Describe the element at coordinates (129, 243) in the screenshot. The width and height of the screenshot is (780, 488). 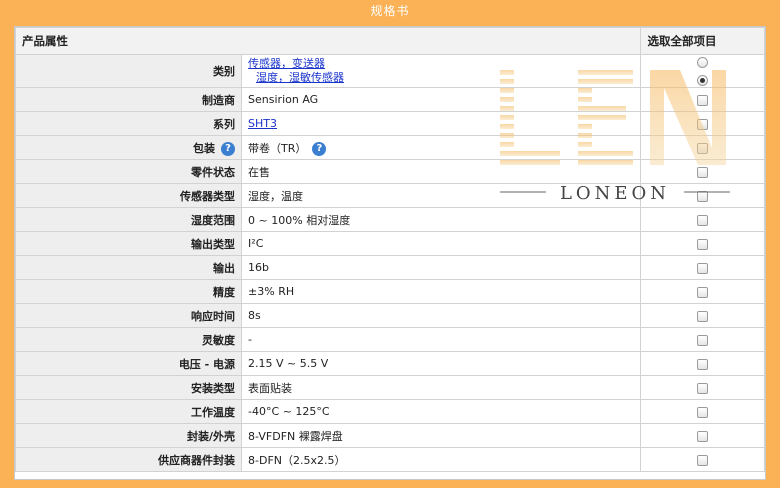
I see `row-label-output-type: 输出类型` at that location.